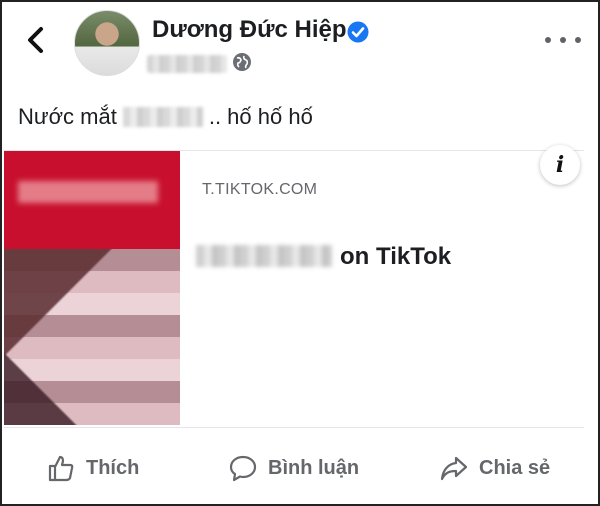 Image resolution: width=600 pixels, height=506 pixels. Describe the element at coordinates (264, 256) in the screenshot. I see `redacted-username` at that location.